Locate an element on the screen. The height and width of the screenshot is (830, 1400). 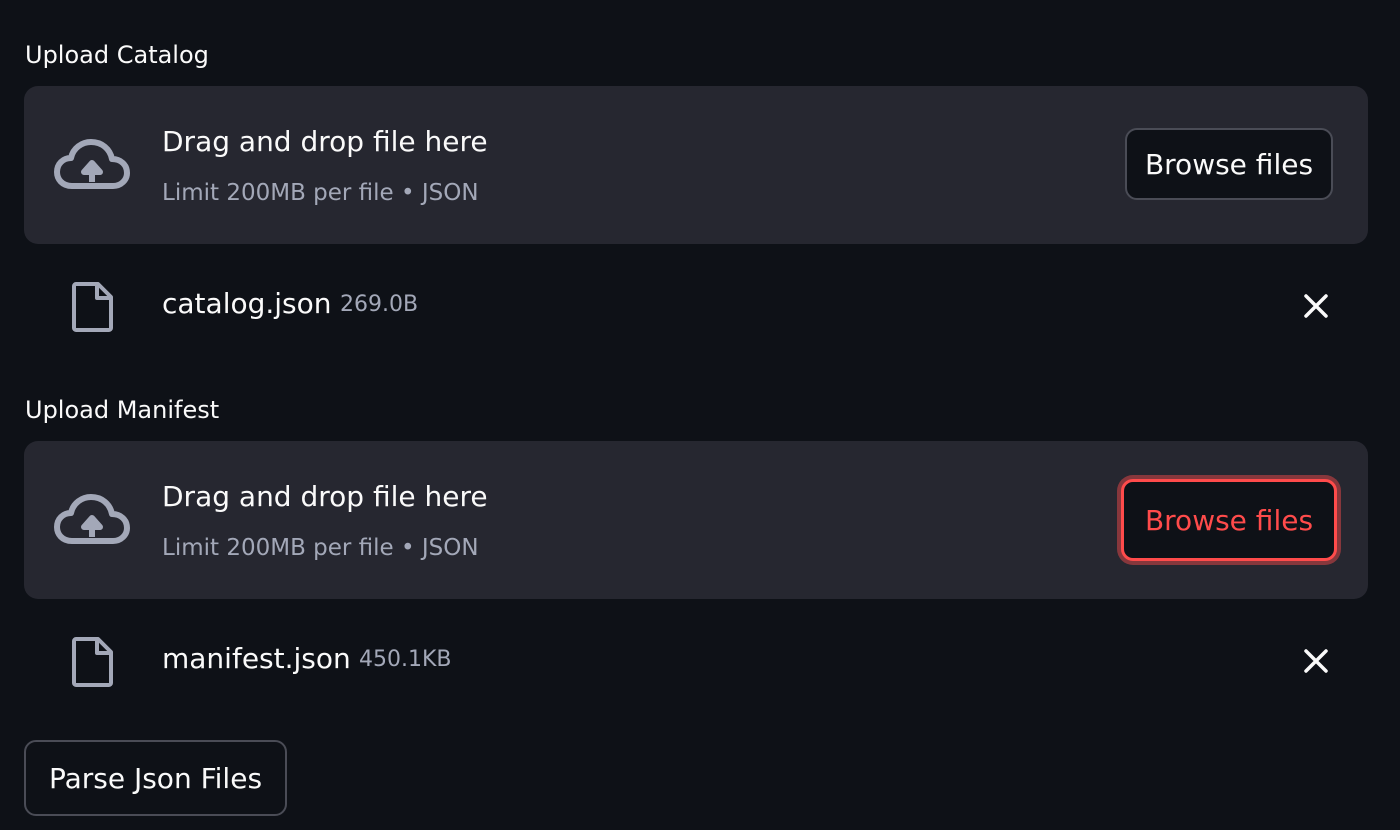
uploaded-file-row: manifest.json 450.1KB is located at coordinates (696, 661).